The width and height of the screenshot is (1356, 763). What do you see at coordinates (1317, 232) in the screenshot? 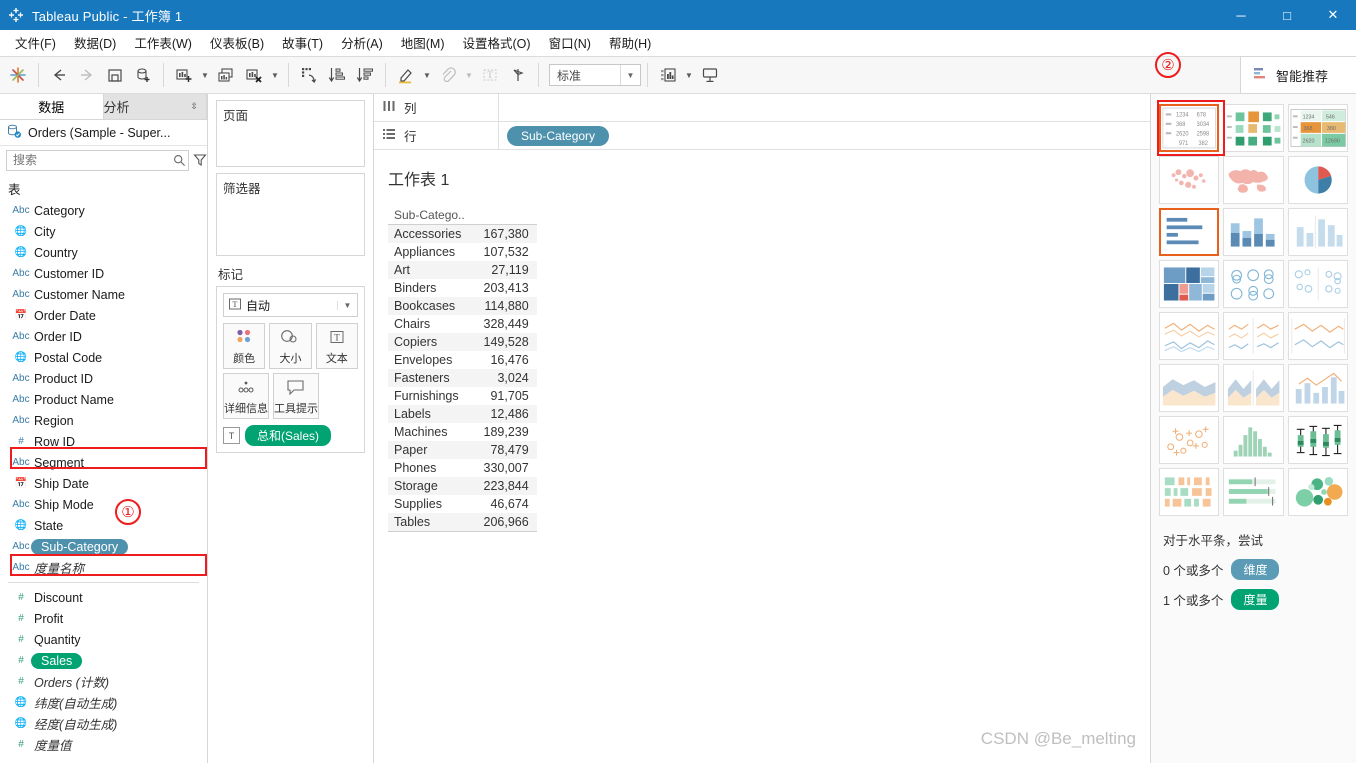
I see `show-me-side-by-side-bars` at bounding box center [1317, 232].